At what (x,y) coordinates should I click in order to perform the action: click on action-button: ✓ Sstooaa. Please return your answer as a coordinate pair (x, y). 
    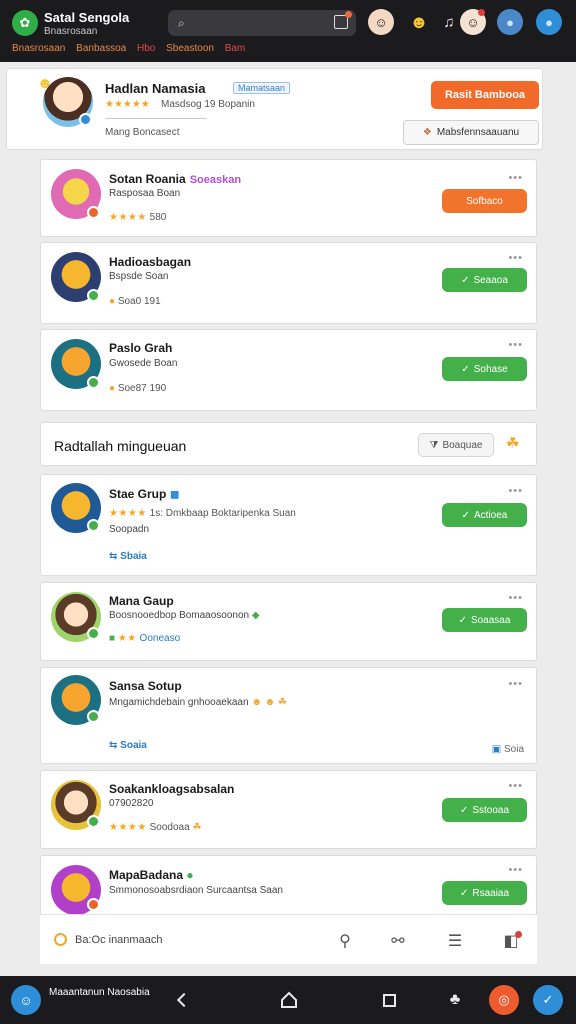
    Looking at the image, I should click on (484, 810).